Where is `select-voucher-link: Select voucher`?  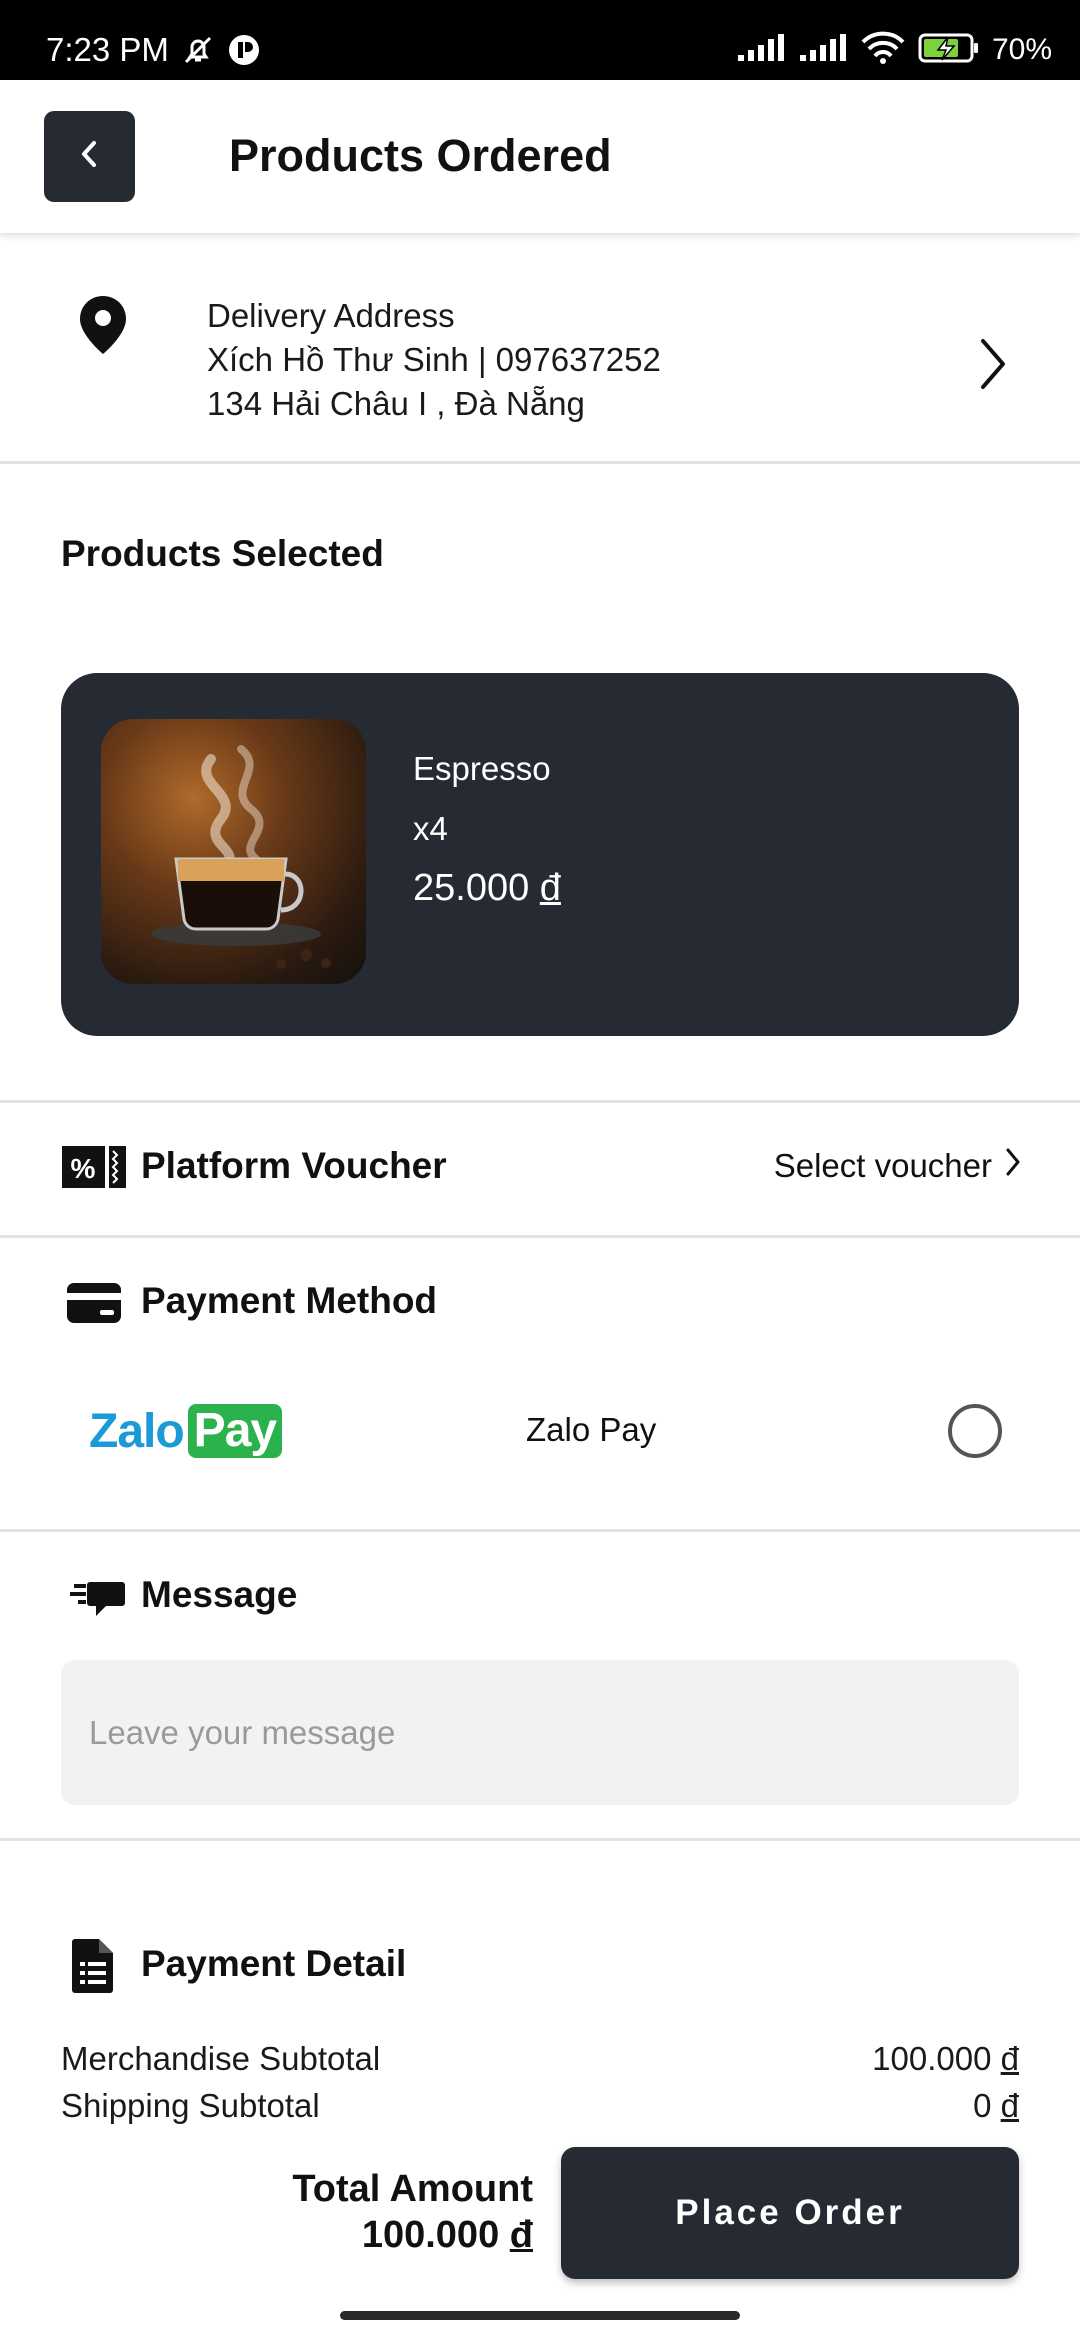 select-voucher-link: Select voucher is located at coordinates (898, 1166).